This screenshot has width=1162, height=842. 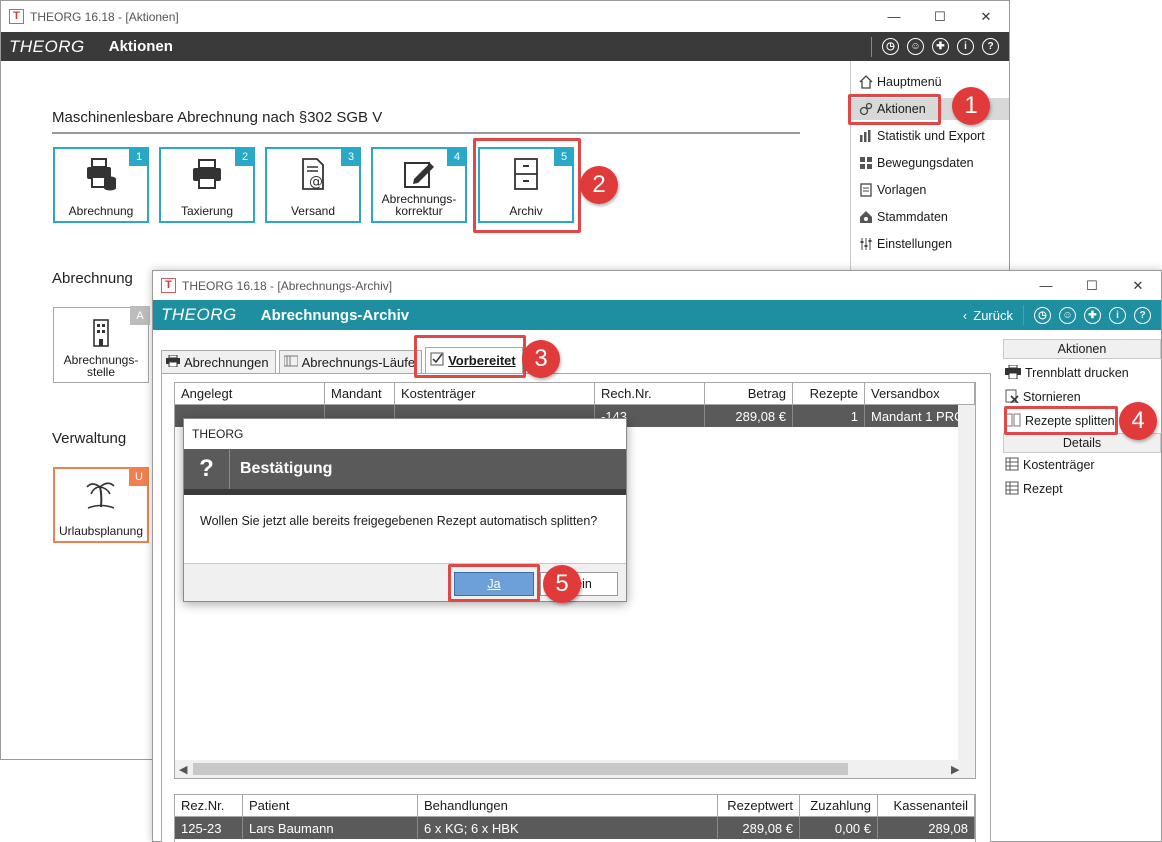 I want to click on tile-badge: U, so click(x=139, y=476).